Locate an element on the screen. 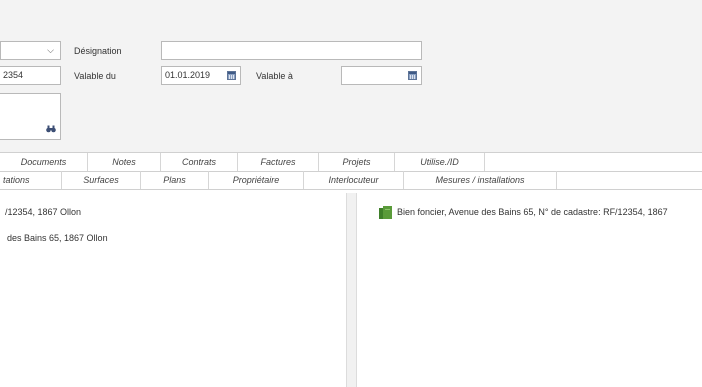 The image size is (702, 387). tab-proprietaire: Propriétaire is located at coordinates (256, 180).